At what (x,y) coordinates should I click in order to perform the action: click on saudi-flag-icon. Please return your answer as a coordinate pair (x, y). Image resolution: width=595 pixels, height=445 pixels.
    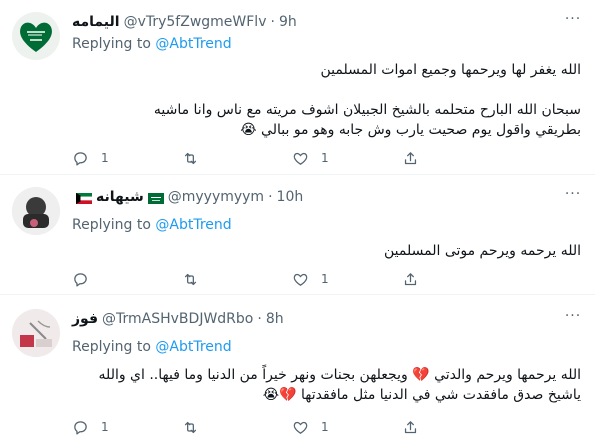
    Looking at the image, I should click on (155, 198).